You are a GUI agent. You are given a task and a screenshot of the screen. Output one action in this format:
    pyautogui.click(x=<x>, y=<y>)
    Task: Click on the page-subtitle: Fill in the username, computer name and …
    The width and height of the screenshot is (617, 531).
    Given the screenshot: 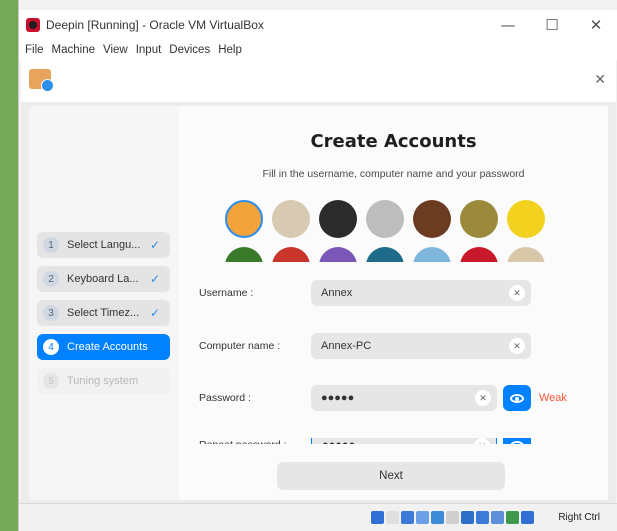 What is the action you would take?
    pyautogui.click(x=393, y=174)
    